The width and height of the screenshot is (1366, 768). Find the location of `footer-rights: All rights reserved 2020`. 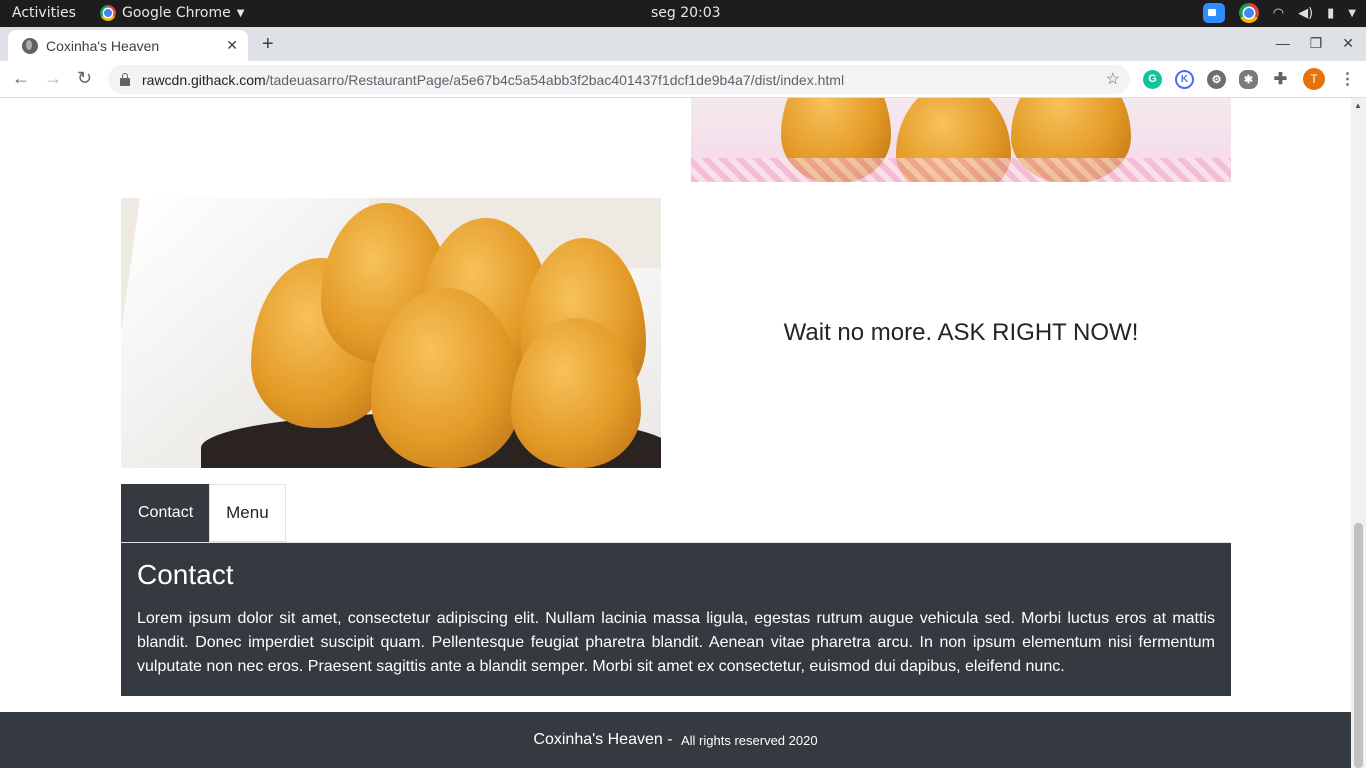

footer-rights: All rights reserved 2020 is located at coordinates (749, 740).